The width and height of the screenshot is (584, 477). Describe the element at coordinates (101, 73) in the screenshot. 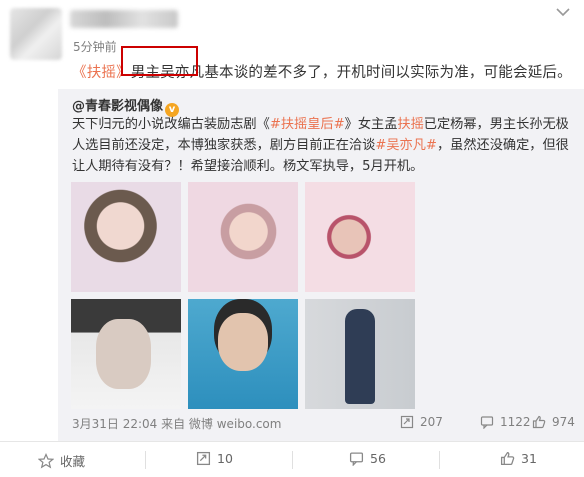

I see `title-link: 扶摇` at that location.